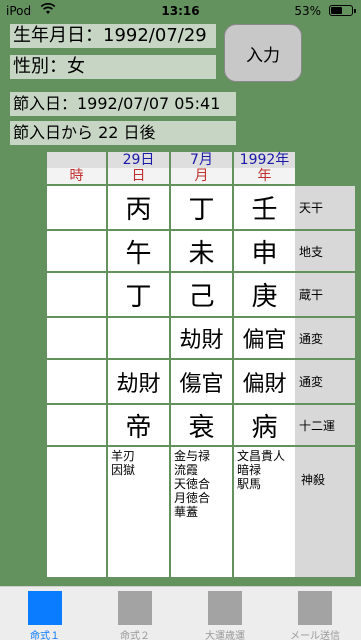  I want to click on tab-taiun-saiun-icon, so click(225, 608).